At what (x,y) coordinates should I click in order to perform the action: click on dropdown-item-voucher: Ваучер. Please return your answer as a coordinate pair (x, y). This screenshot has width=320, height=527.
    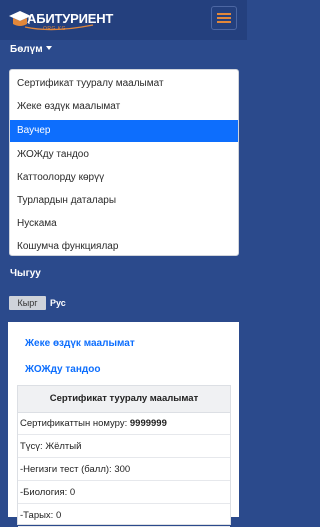
    Looking at the image, I should click on (124, 131).